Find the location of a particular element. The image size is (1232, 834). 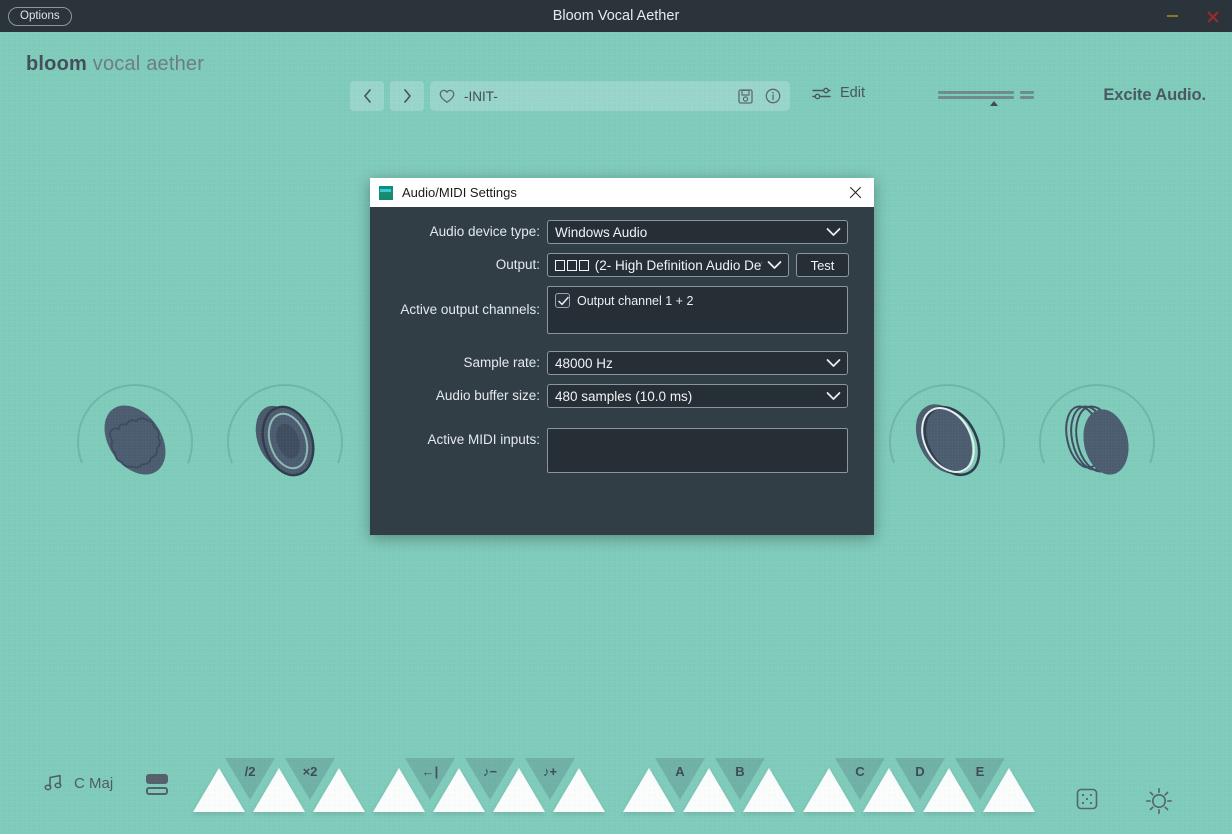

midi-inputs-list is located at coordinates (697, 450).